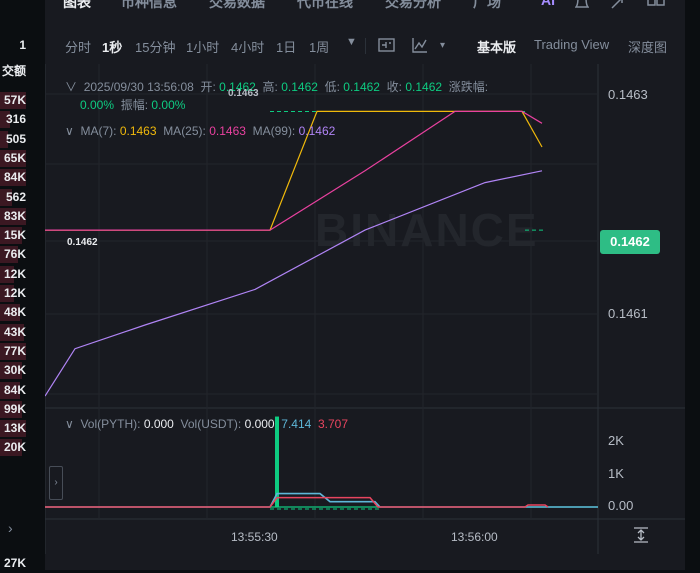 Image resolution: width=700 pixels, height=573 pixels. Describe the element at coordinates (487, 6) in the screenshot. I see `tab-square: 广场` at that location.